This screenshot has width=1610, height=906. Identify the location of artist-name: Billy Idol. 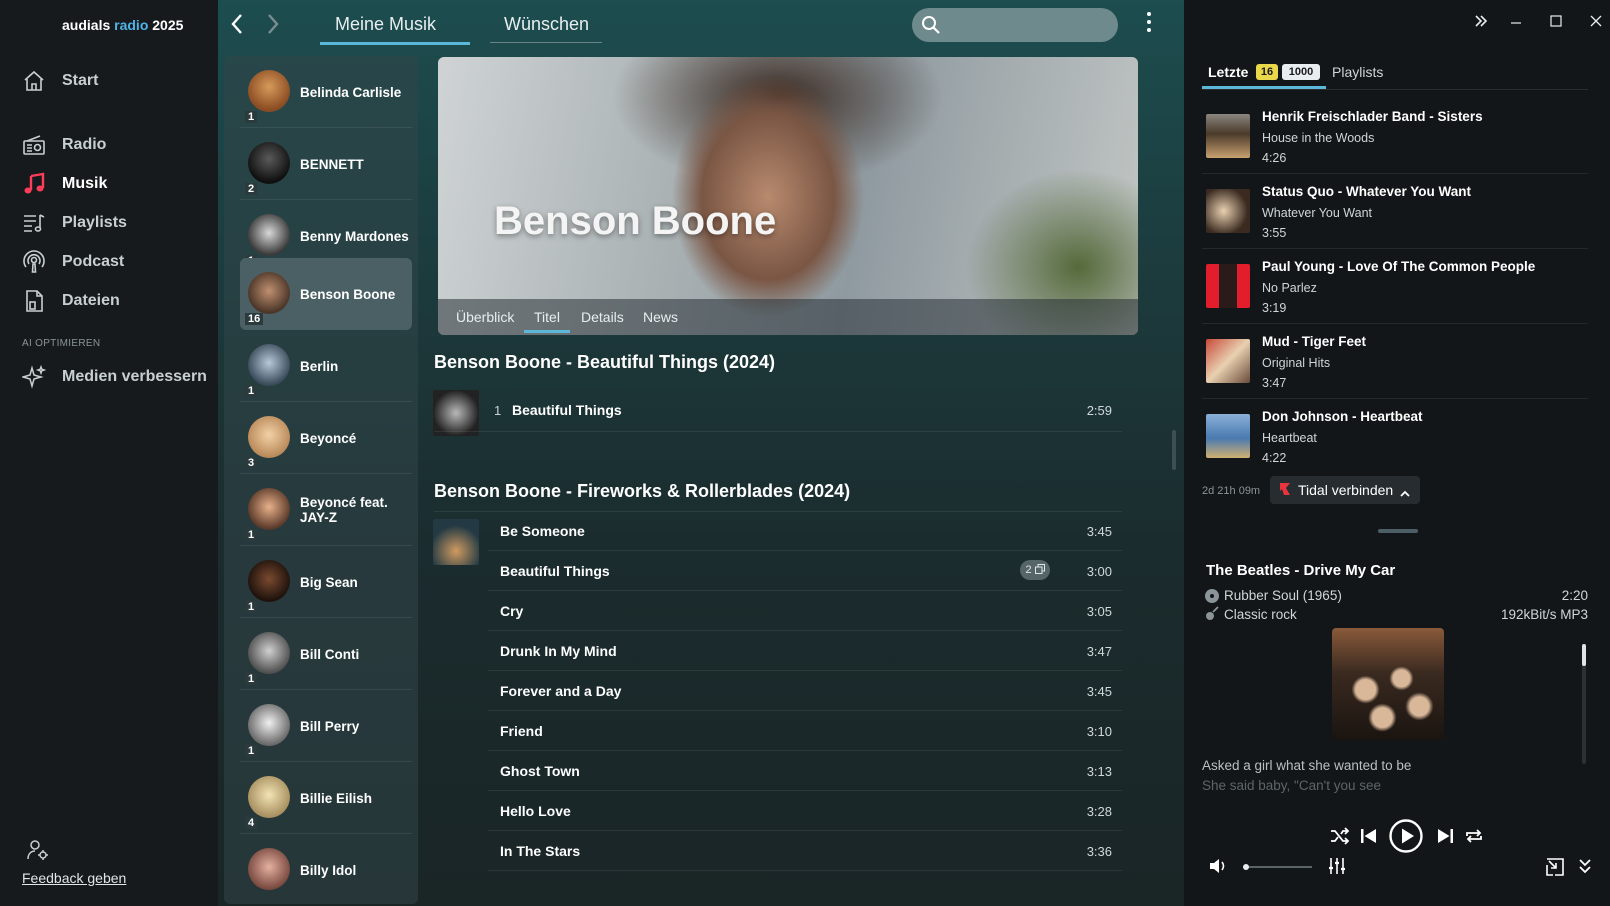
(328, 870).